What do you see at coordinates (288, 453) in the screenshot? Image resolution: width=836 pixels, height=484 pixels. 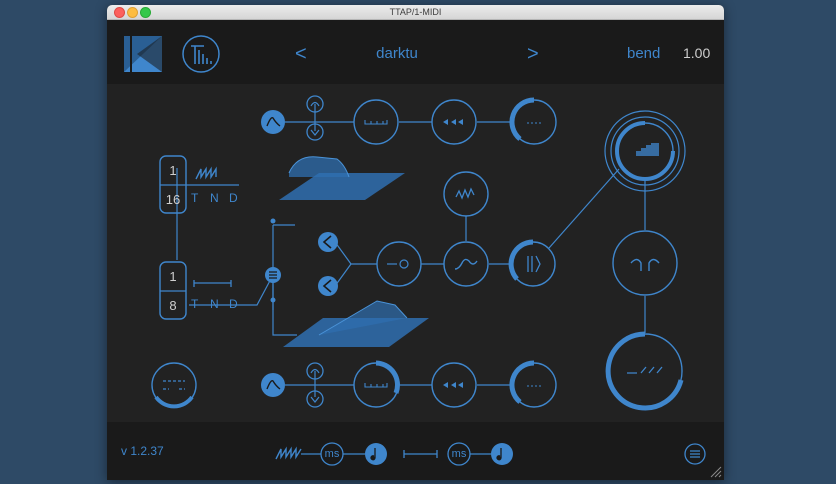 I see `footer-saw-icon` at bounding box center [288, 453].